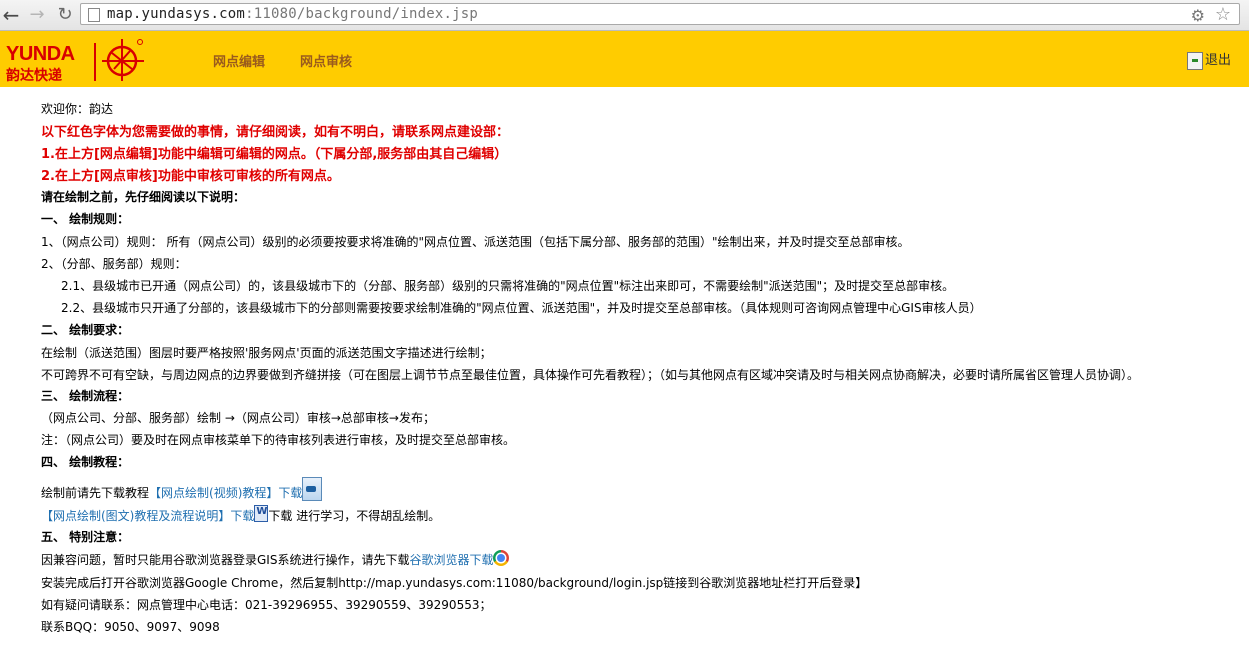  I want to click on section-5-title: 五、 特别注意：, so click(85, 537).